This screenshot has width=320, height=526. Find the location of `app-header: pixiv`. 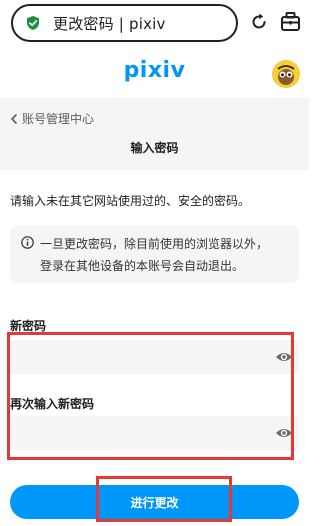

app-header: pixiv is located at coordinates (154, 75).